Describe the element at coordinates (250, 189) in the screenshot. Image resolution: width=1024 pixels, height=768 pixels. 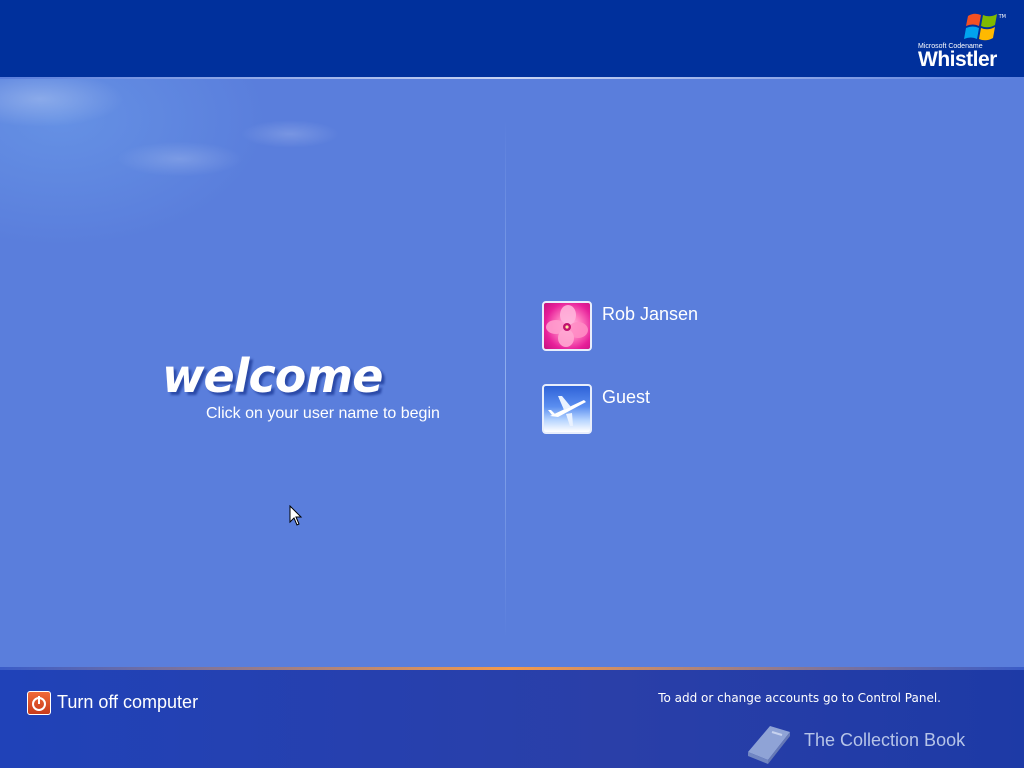
I see `sky-background` at that location.